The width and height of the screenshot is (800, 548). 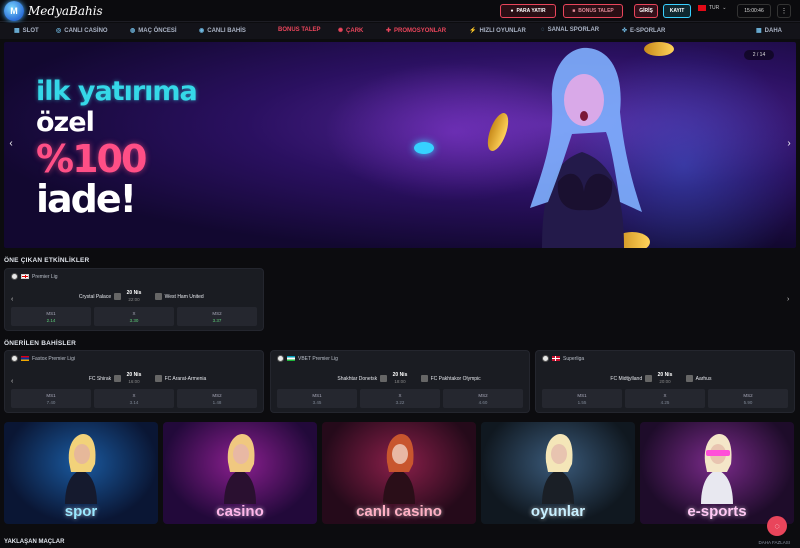 I want to click on register-button: KAYIT, so click(x=677, y=11).